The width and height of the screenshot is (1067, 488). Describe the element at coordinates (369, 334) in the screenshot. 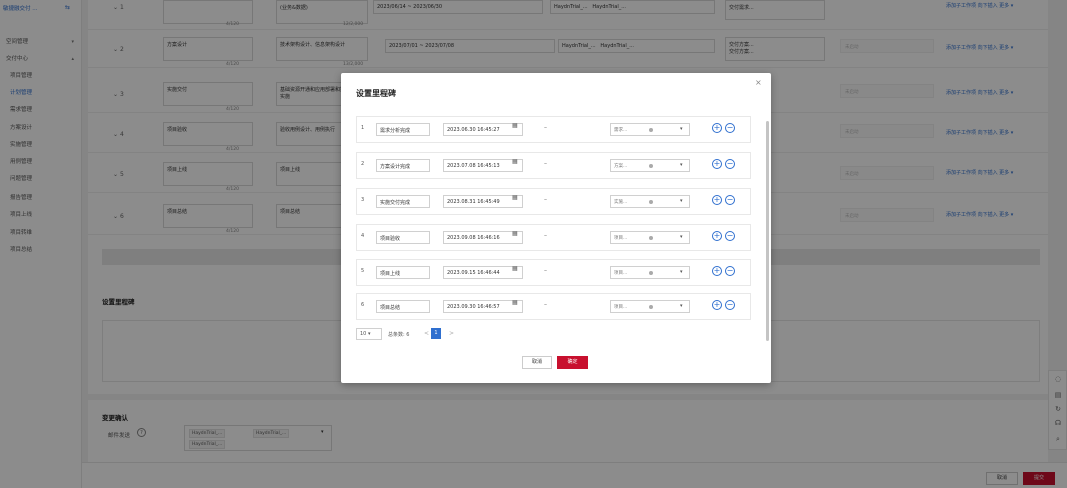

I see `page-size-select: 10 ▾` at that location.